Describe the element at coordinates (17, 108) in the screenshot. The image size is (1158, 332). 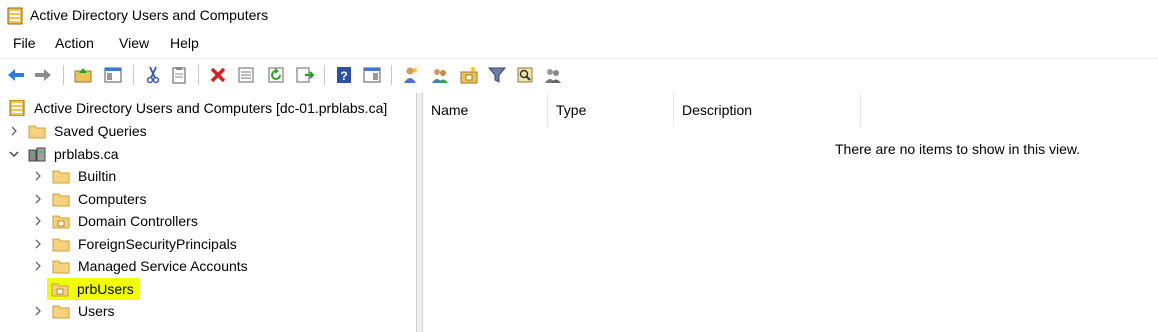
I see `console-root-icon` at that location.